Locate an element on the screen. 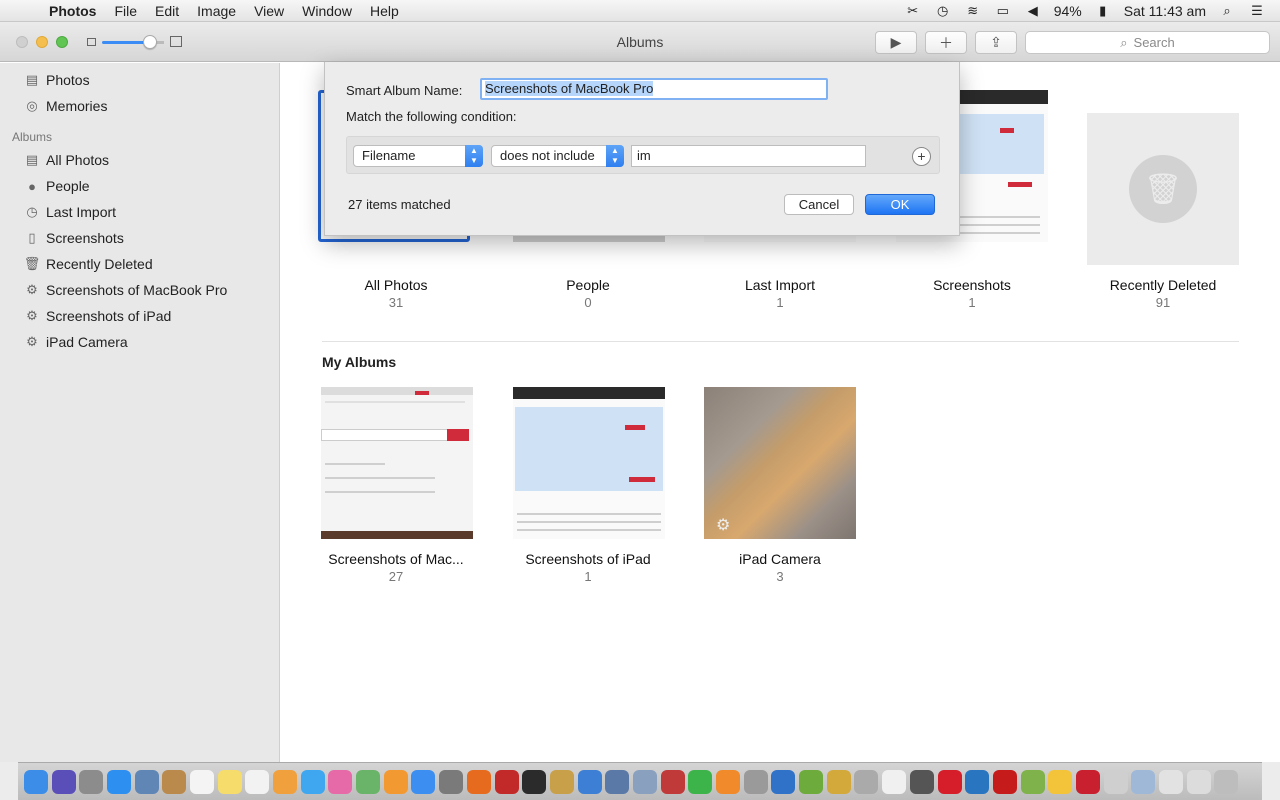  album-label-ipad-camera: iPad Camera is located at coordinates (780, 559).